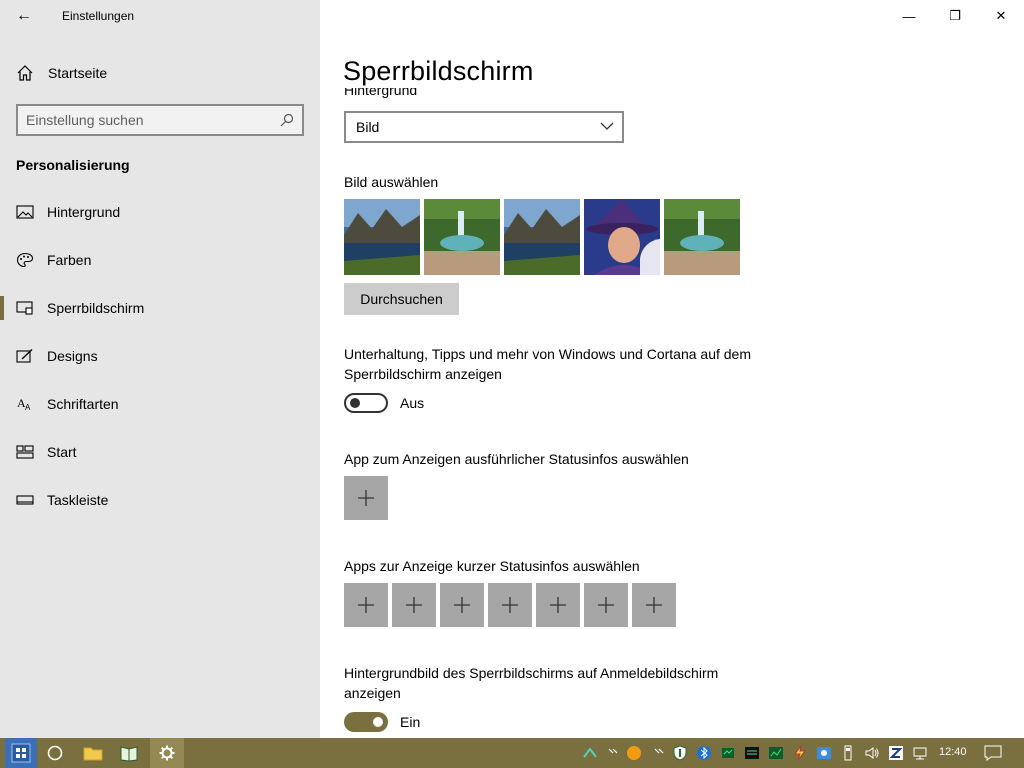 The height and width of the screenshot is (768, 1024). Describe the element at coordinates (590, 753) in the screenshot. I see `network-app-icon` at that location.